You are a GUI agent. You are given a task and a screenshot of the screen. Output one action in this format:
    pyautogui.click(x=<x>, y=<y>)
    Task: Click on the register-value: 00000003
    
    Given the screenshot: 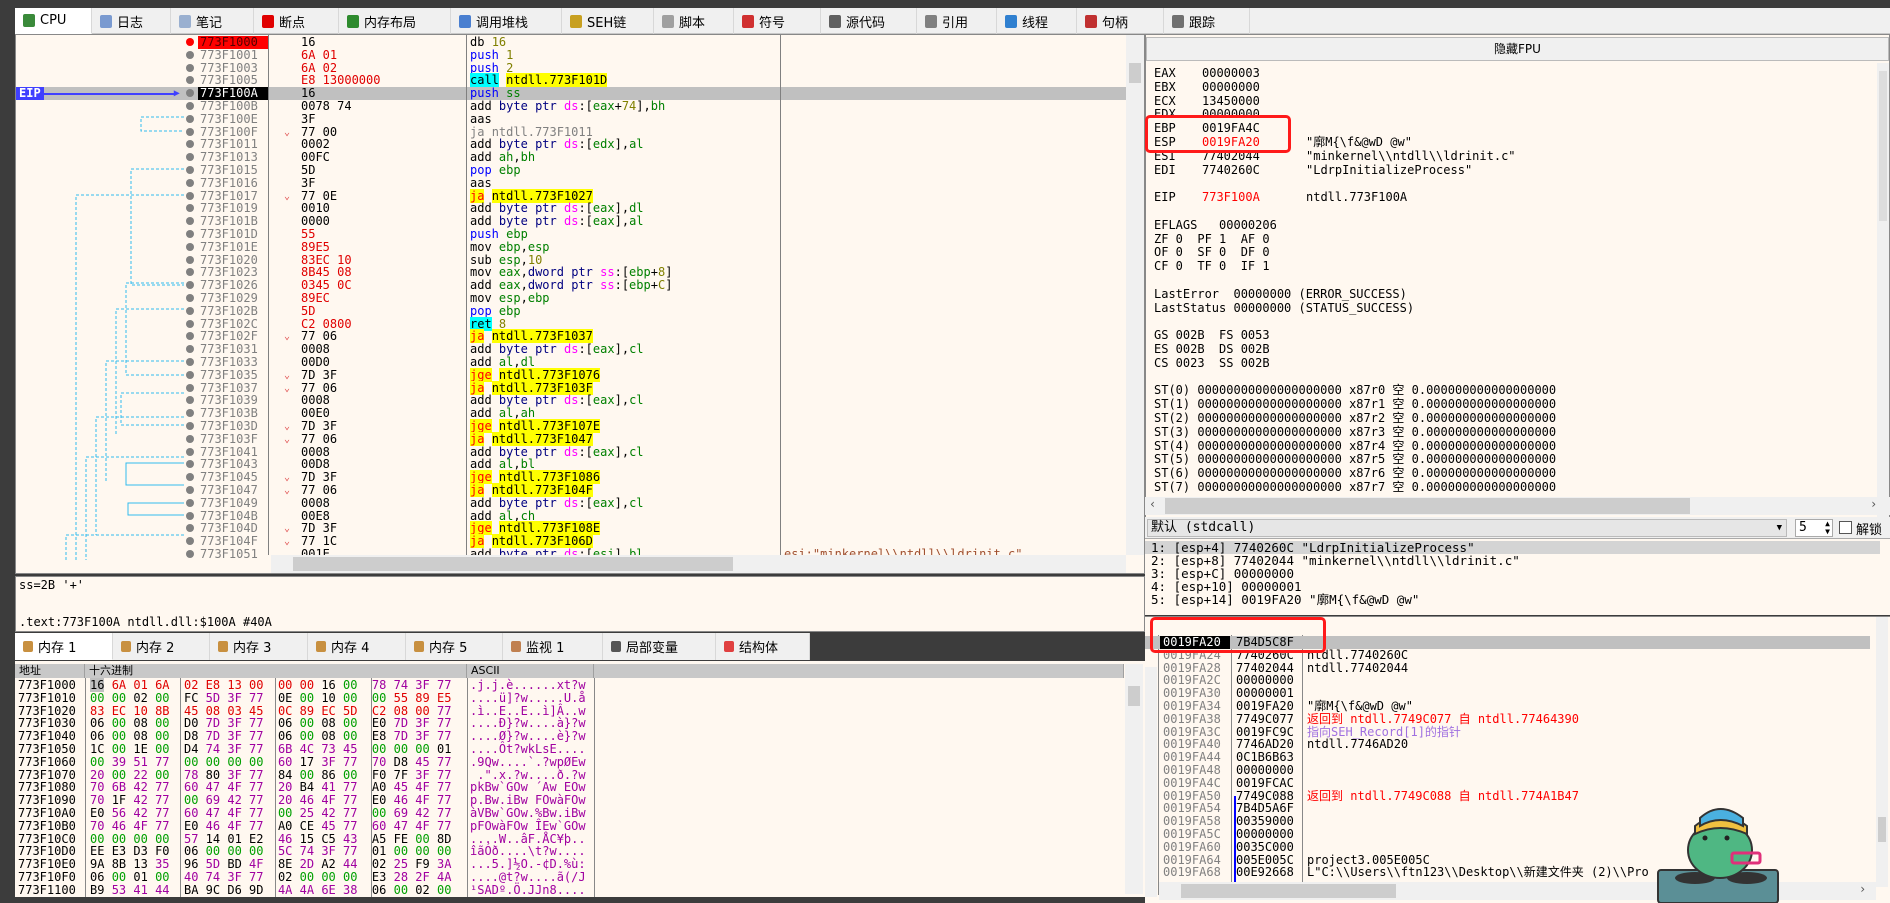 What is the action you would take?
    pyautogui.click(x=1231, y=73)
    